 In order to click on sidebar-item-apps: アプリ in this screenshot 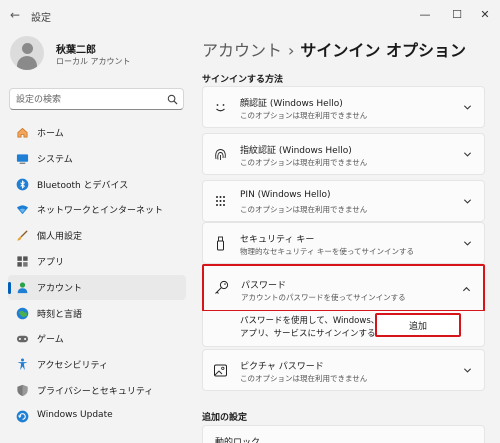, I will do `click(97, 261)`.